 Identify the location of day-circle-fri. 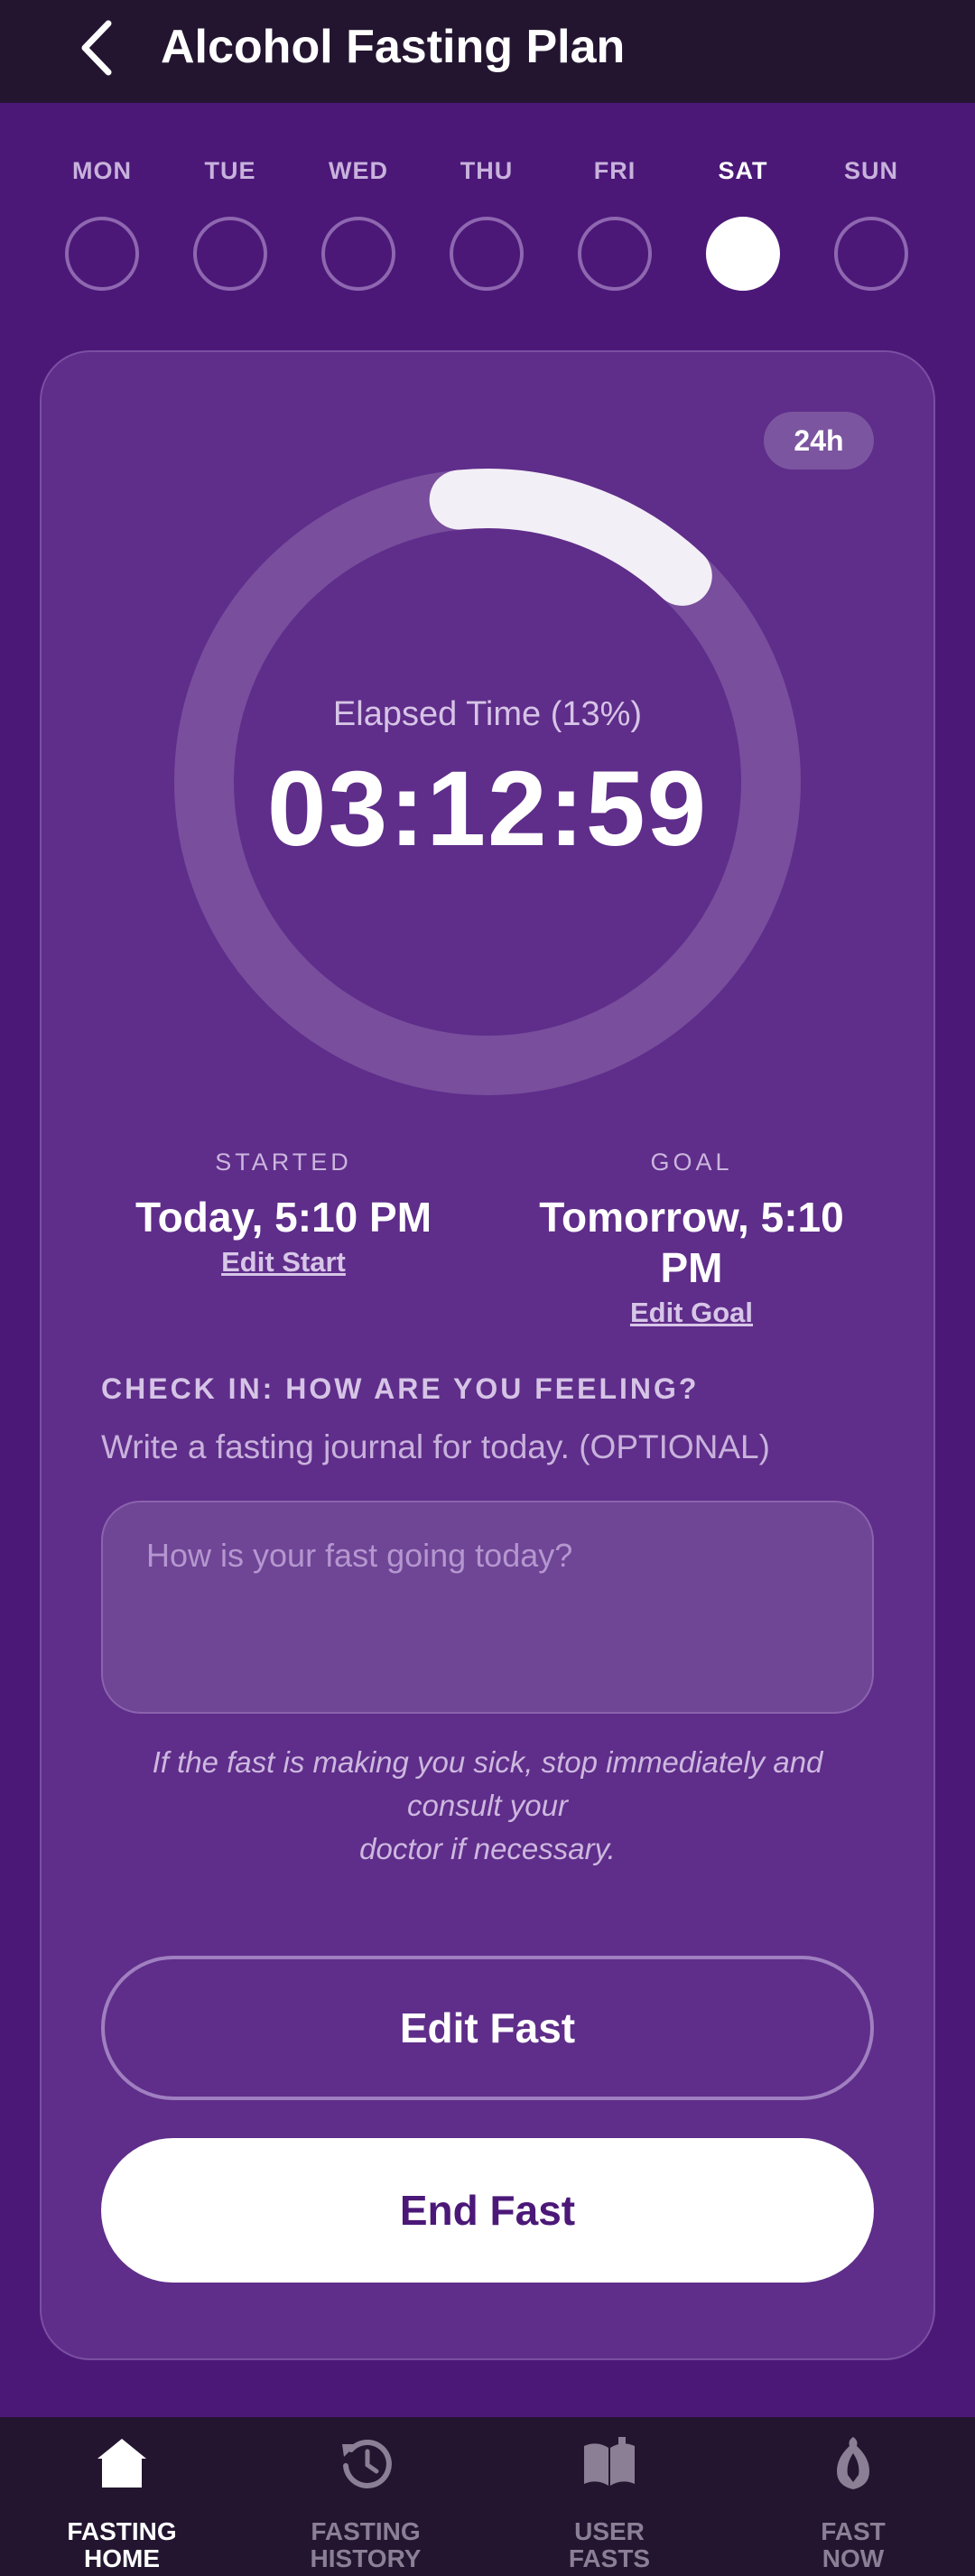
(615, 254).